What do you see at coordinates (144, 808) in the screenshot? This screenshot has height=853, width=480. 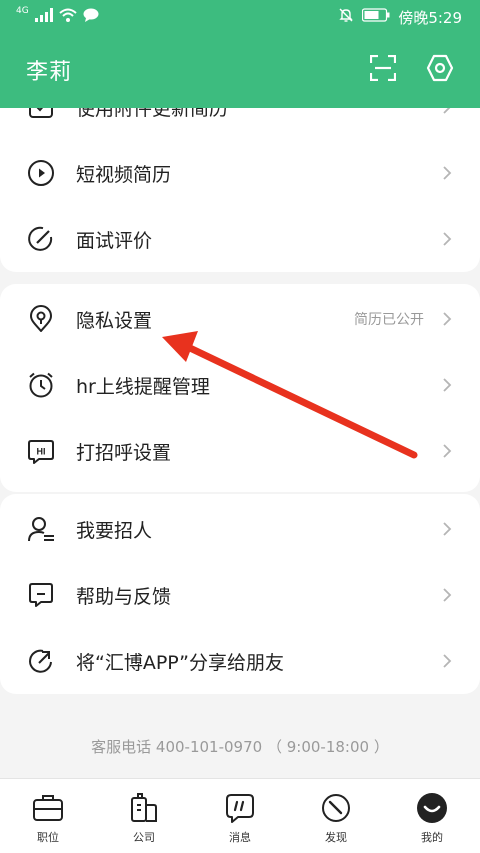 I see `building-icon` at bounding box center [144, 808].